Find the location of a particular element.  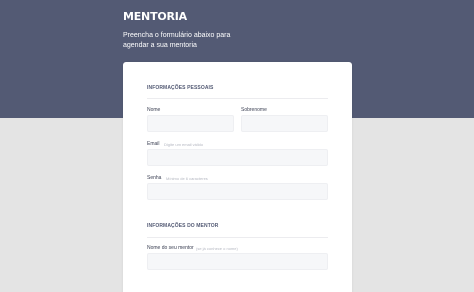

password-hint: Mínimo de 6 caracteres is located at coordinates (187, 178).